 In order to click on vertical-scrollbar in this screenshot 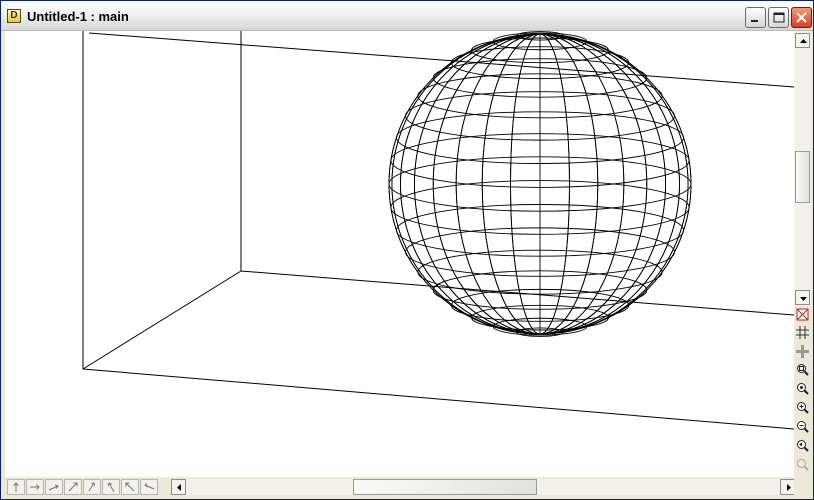, I will do `click(802, 168)`.